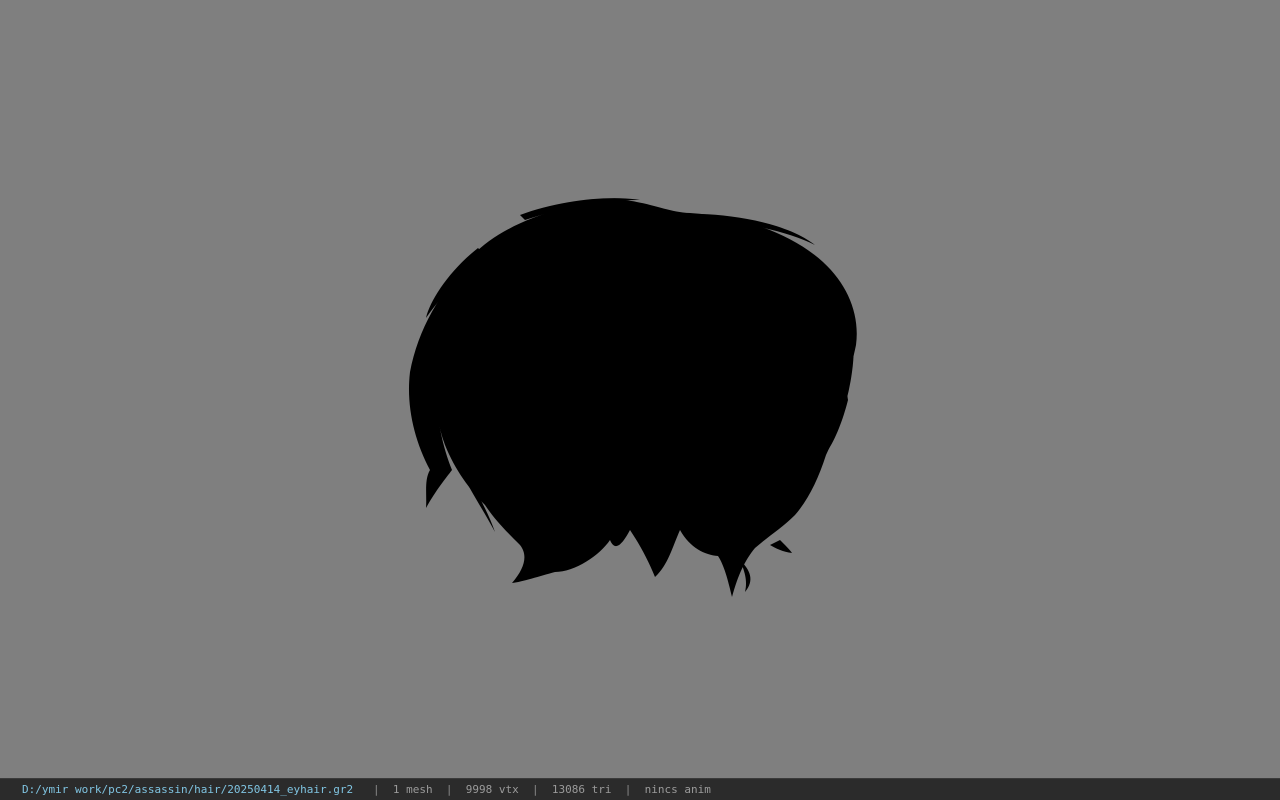  What do you see at coordinates (581, 789) in the screenshot?
I see `triangle-count: 13086 tri` at bounding box center [581, 789].